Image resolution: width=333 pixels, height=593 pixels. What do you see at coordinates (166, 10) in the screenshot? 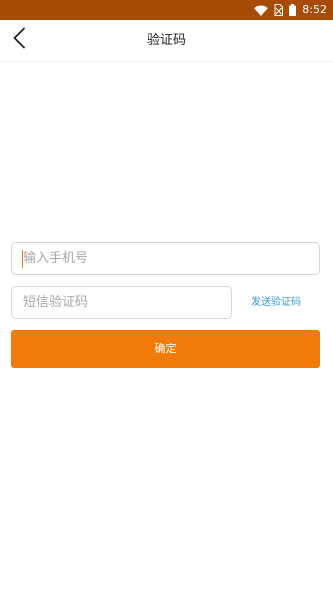
I see `status-bar: 8:52` at bounding box center [166, 10].